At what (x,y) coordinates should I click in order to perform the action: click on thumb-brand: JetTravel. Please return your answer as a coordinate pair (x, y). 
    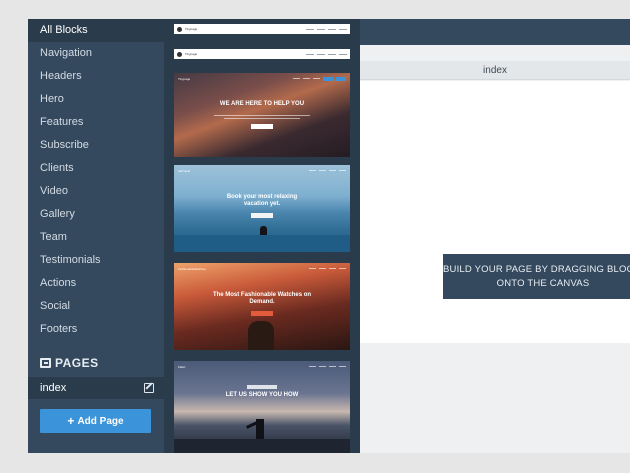
    Looking at the image, I should click on (184, 170).